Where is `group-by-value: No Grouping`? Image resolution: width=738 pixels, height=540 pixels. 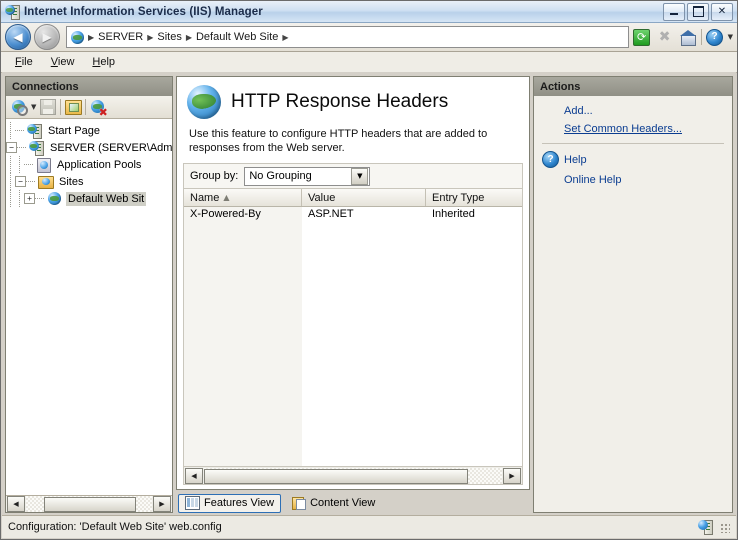 group-by-value: No Grouping is located at coordinates (280, 176).